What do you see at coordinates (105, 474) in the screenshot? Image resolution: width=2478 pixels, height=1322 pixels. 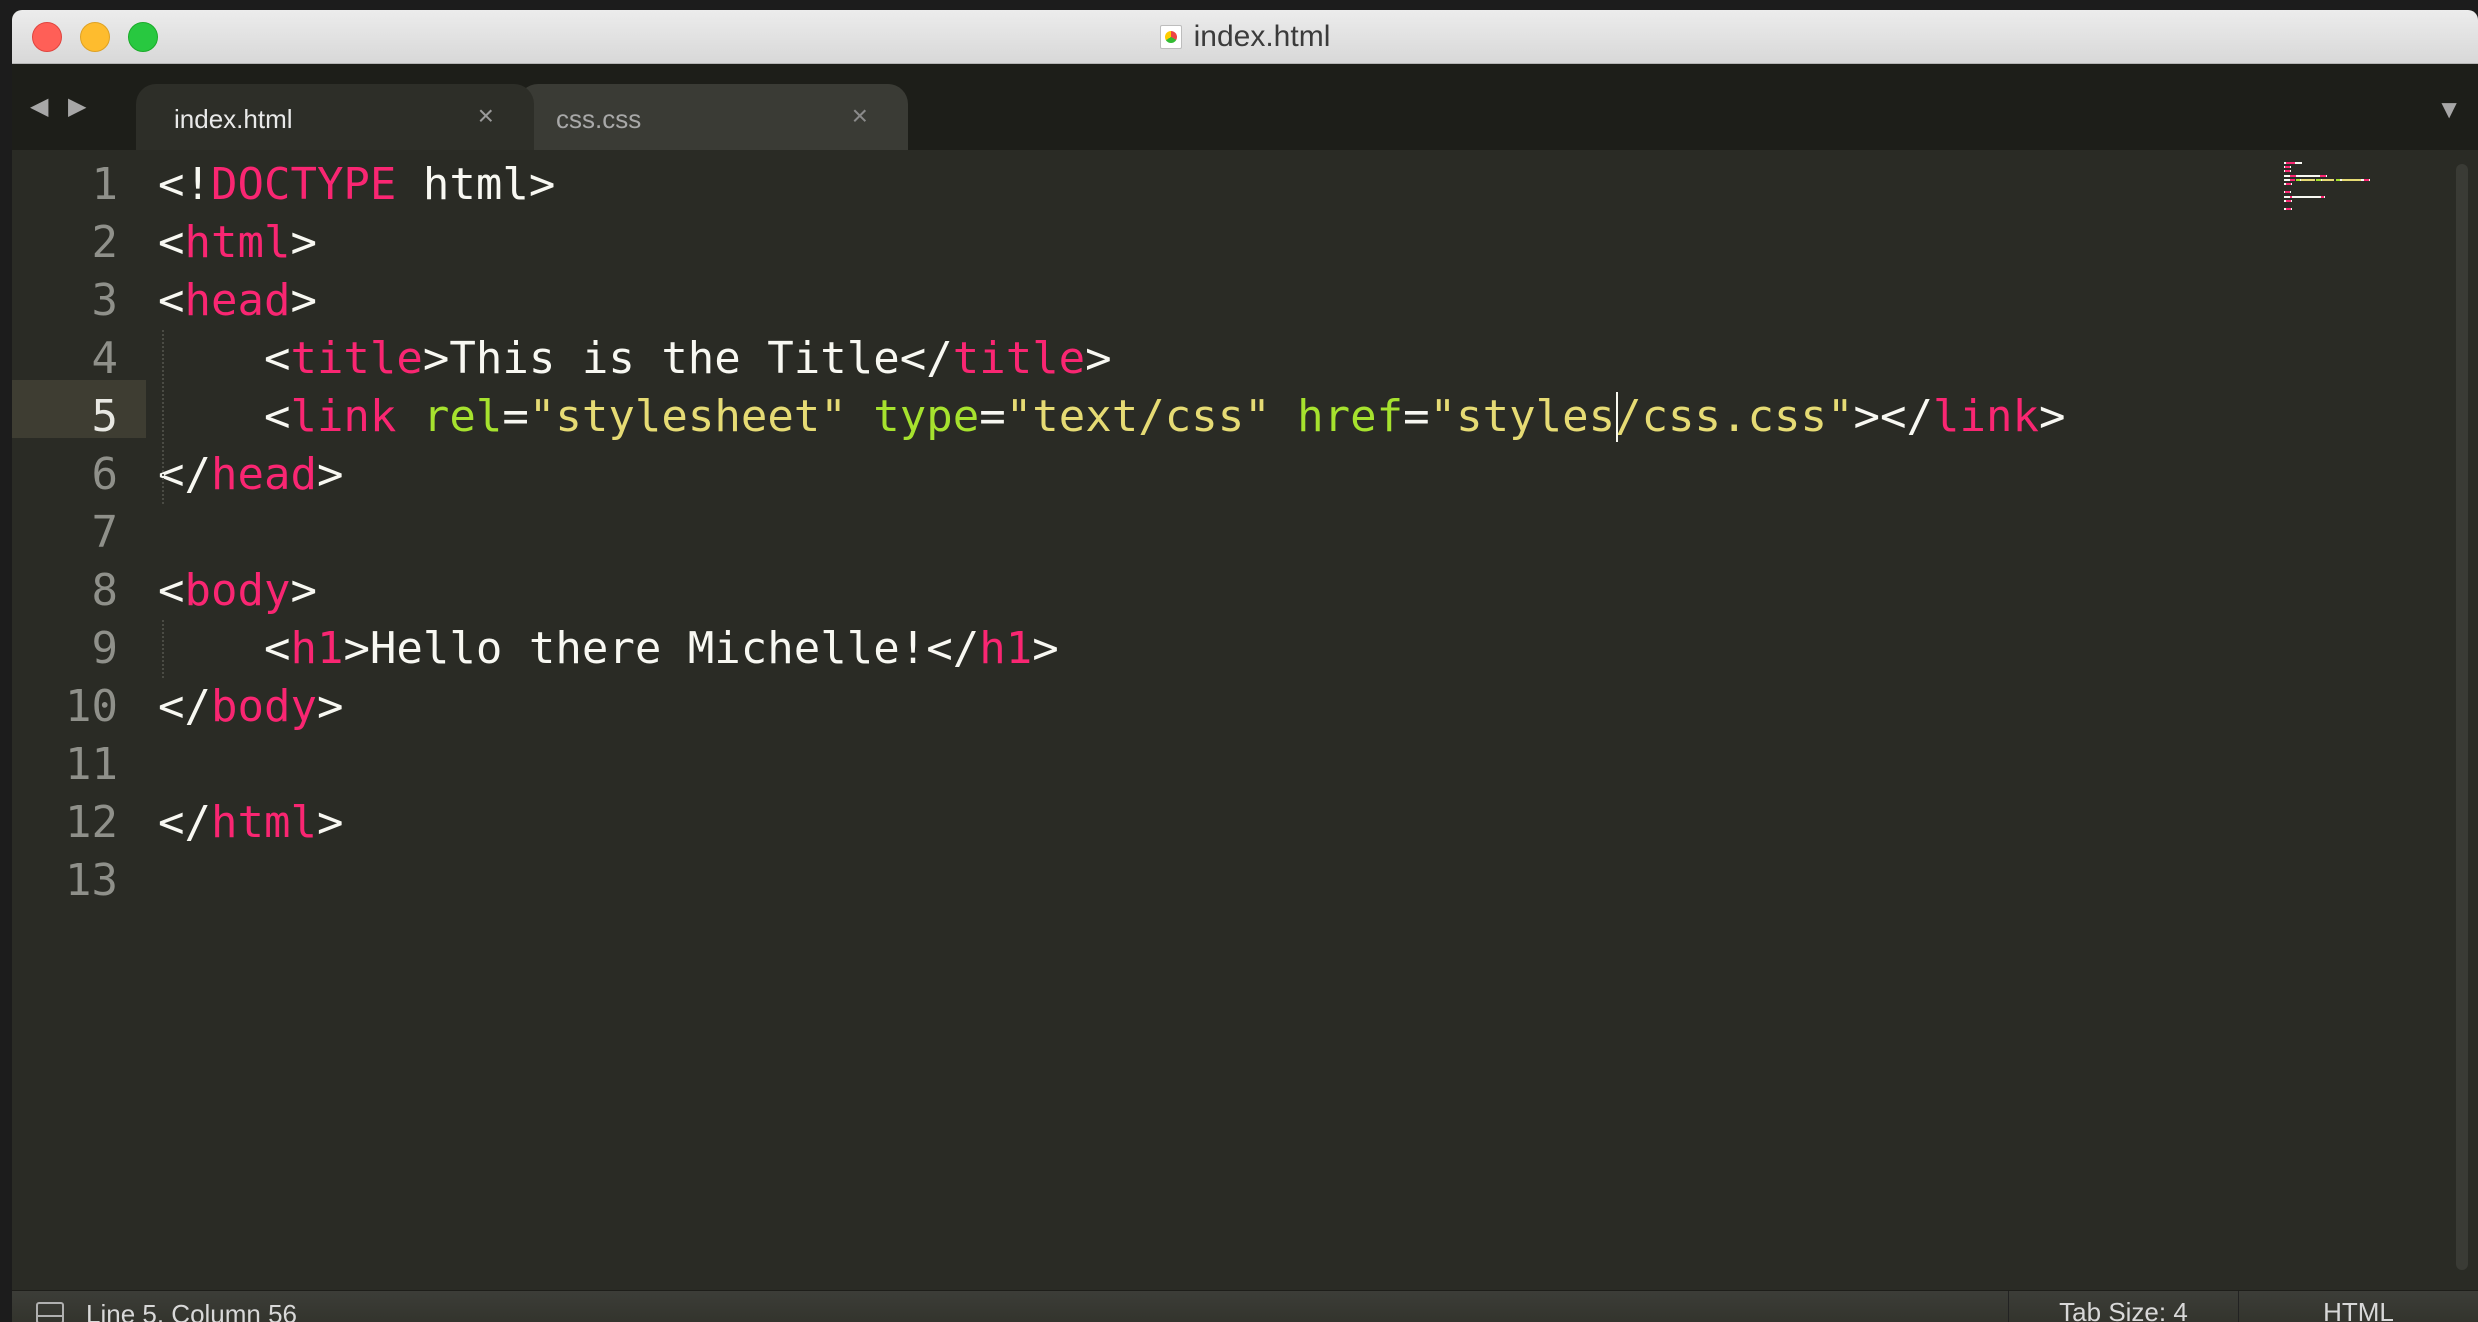 I see `line-number: 6` at bounding box center [105, 474].